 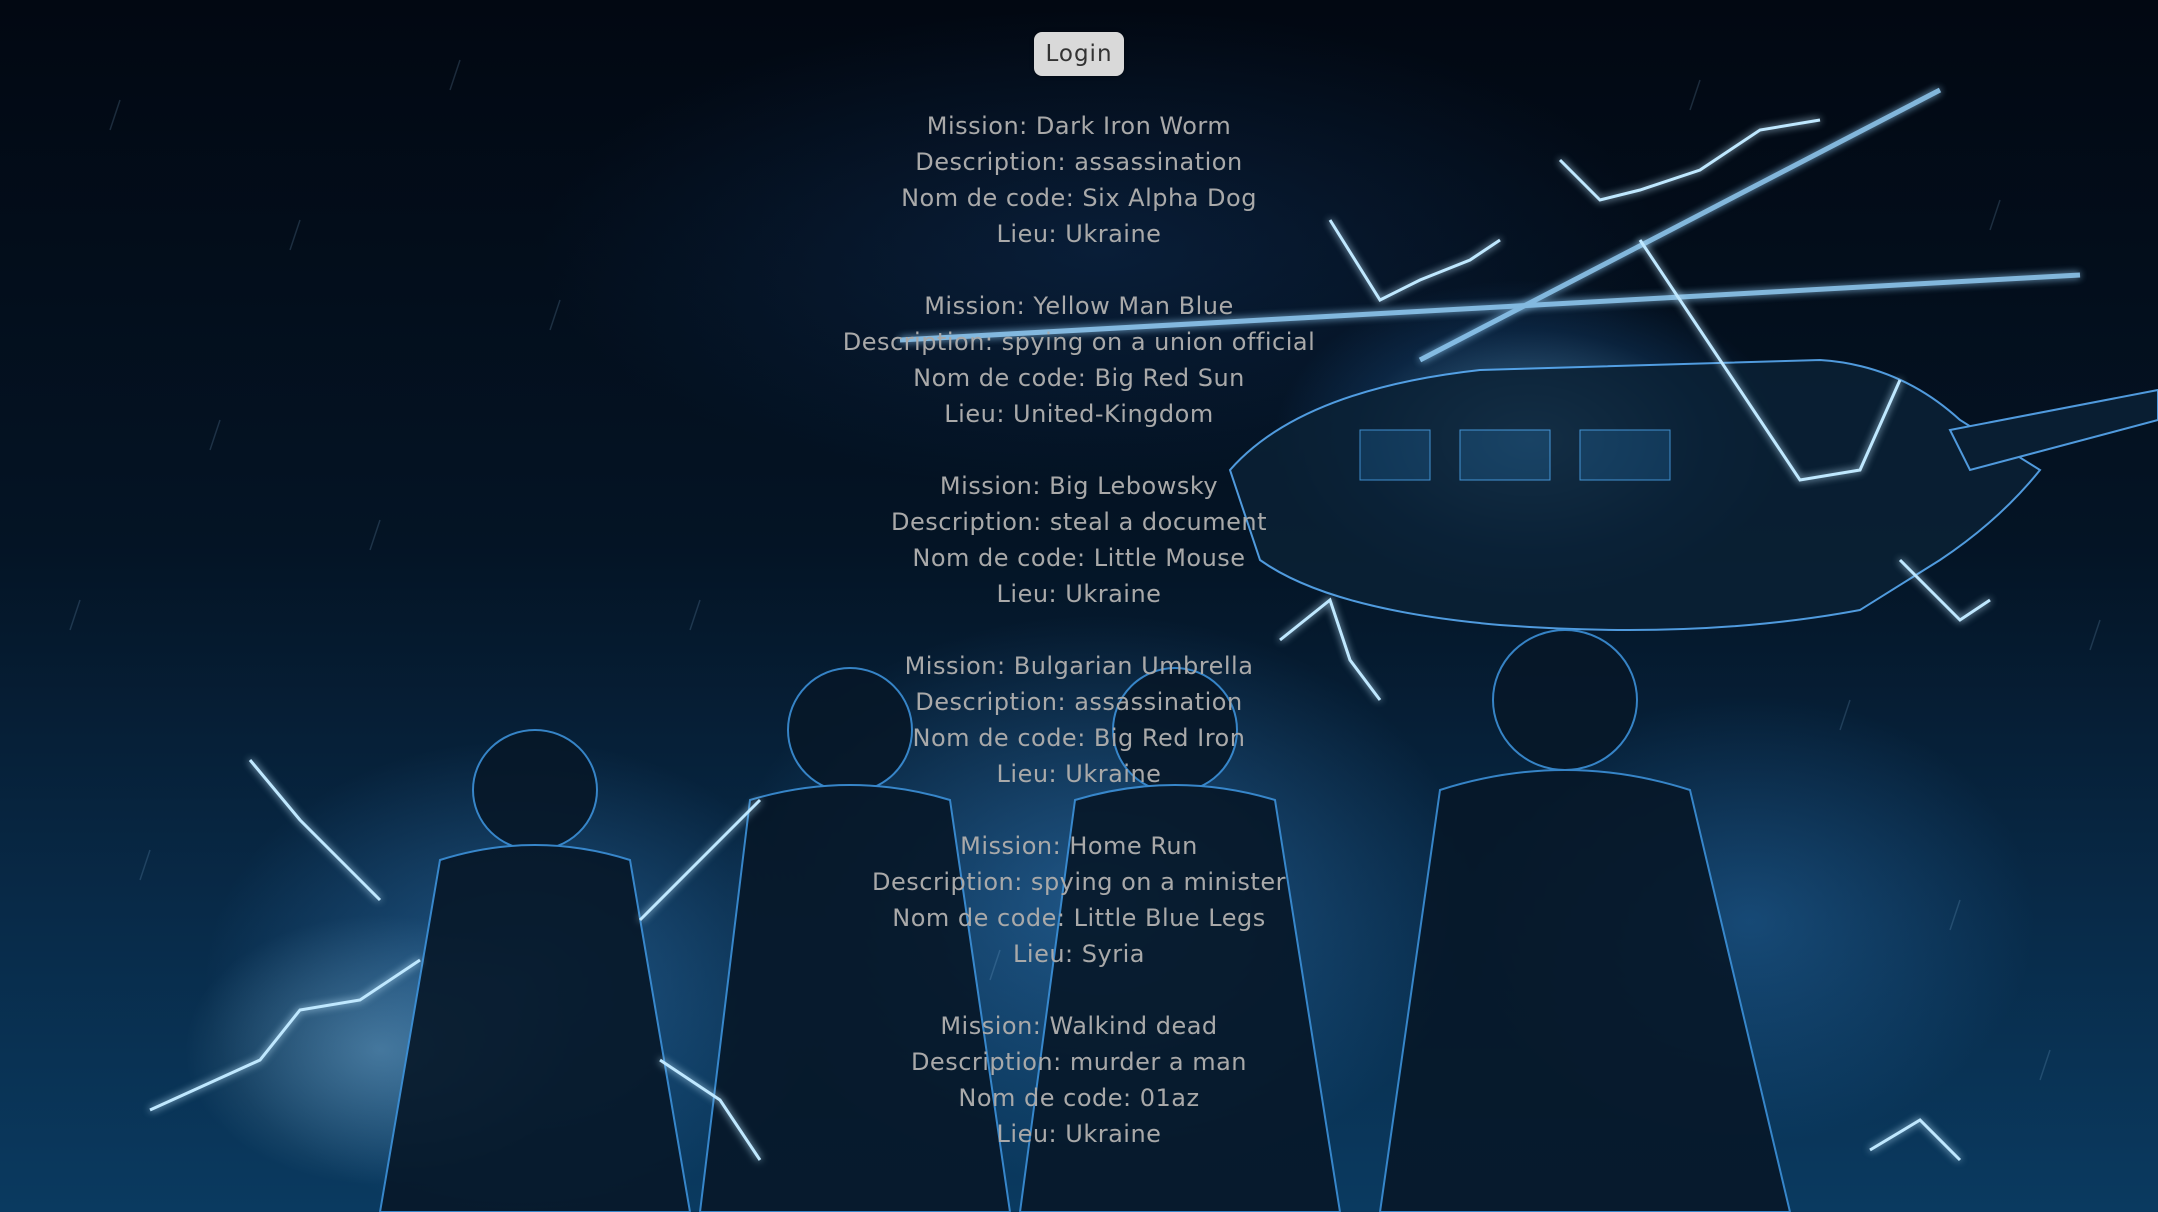 I want to click on mission-codename: Nom de code: Six Alpha Dog, so click(x=1079, y=198).